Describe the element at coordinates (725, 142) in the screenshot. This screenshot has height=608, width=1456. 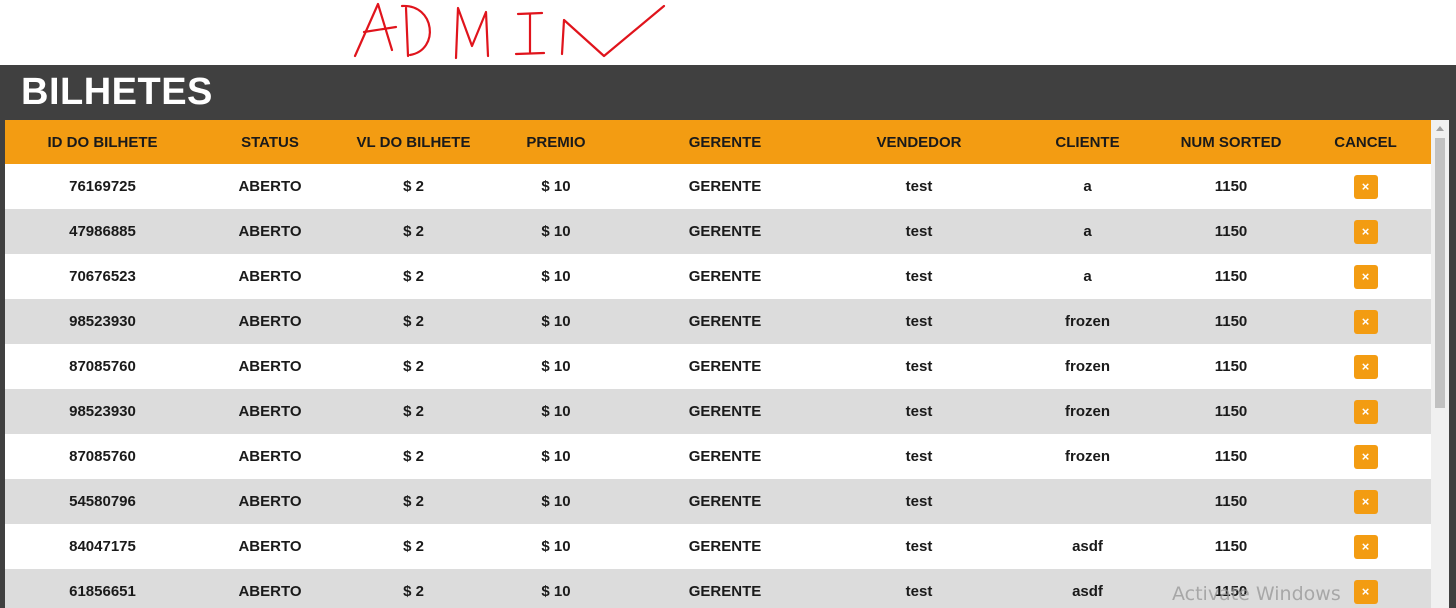
I see `column-header-manager: GERENTE` at that location.